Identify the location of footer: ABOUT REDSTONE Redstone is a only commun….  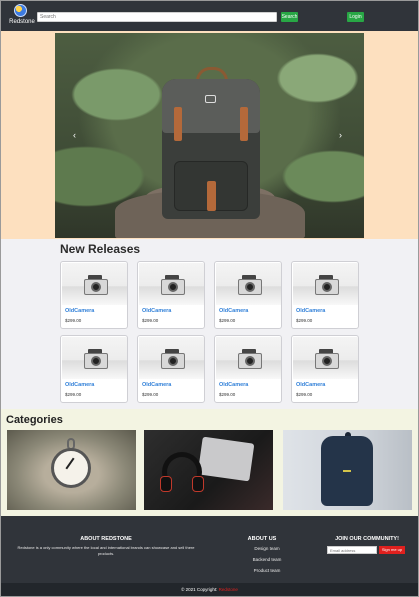
(209, 549).